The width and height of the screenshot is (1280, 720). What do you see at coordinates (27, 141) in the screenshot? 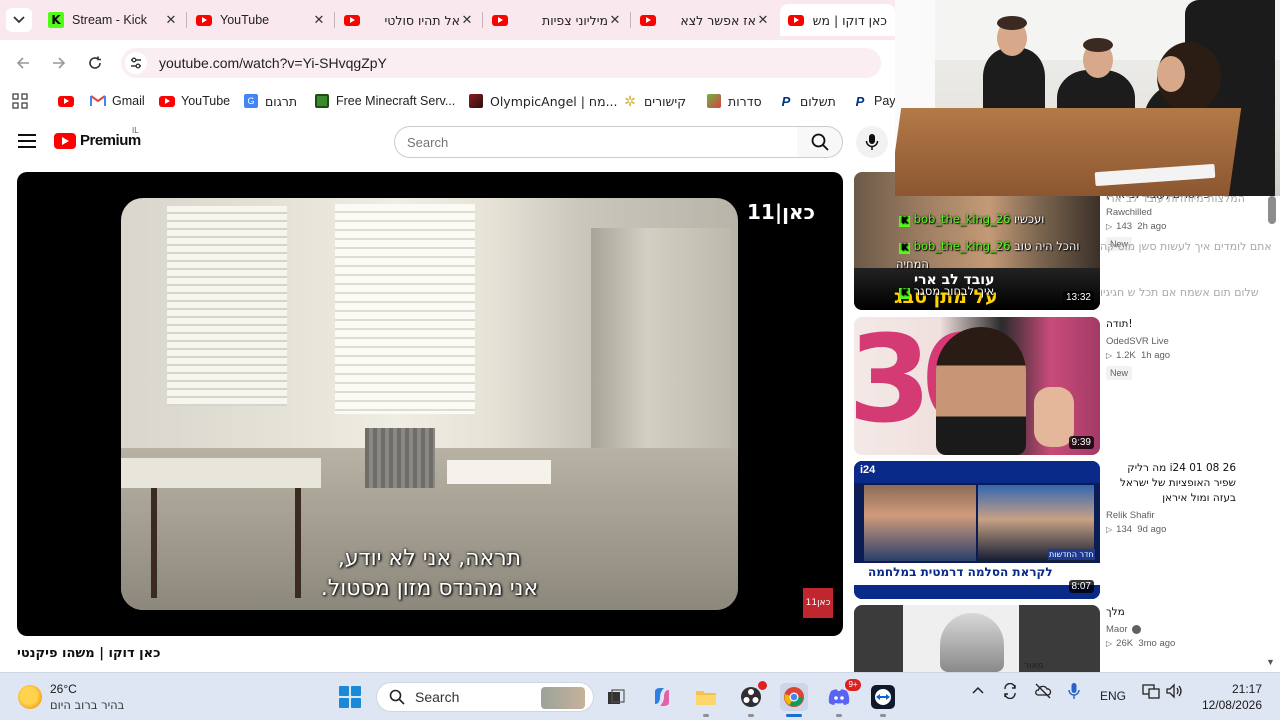
I see `menu-icon` at bounding box center [27, 141].